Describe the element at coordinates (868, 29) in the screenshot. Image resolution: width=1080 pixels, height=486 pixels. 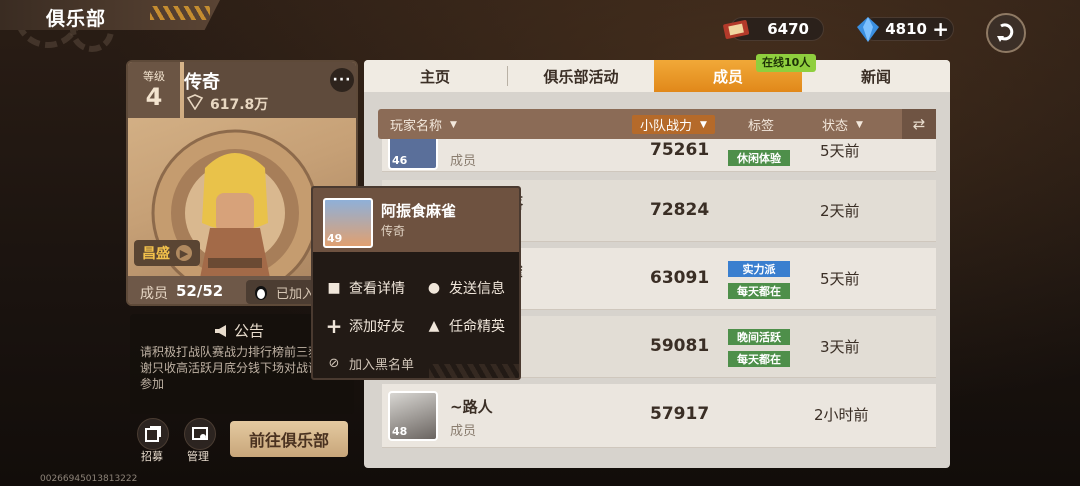
I see `gem-icon` at that location.